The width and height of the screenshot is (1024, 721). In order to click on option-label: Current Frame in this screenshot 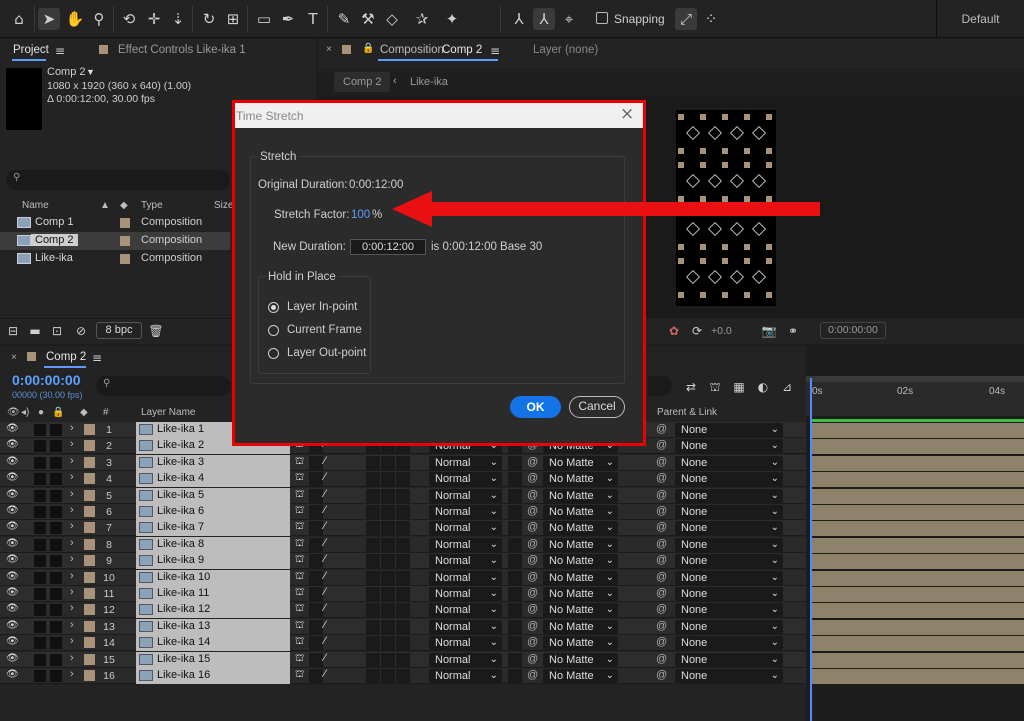, I will do `click(324, 330)`.